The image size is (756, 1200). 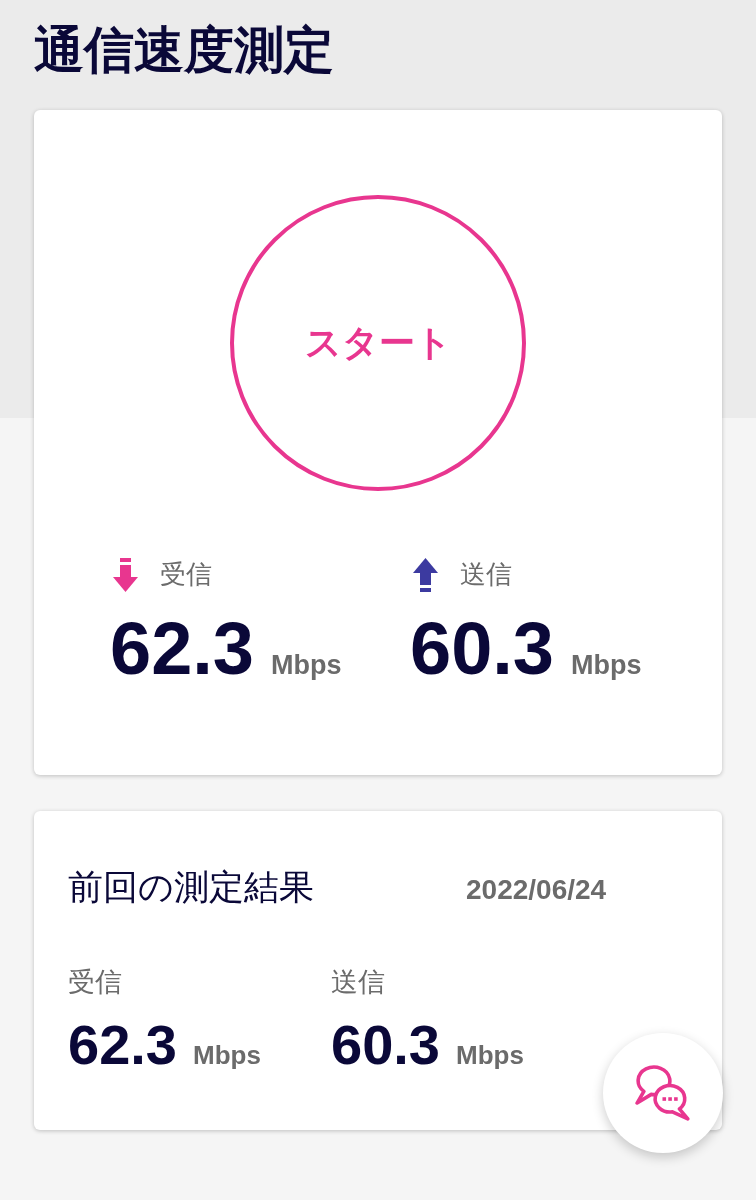 What do you see at coordinates (184, 50) in the screenshot?
I see `page-title: 通信速度測定` at bounding box center [184, 50].